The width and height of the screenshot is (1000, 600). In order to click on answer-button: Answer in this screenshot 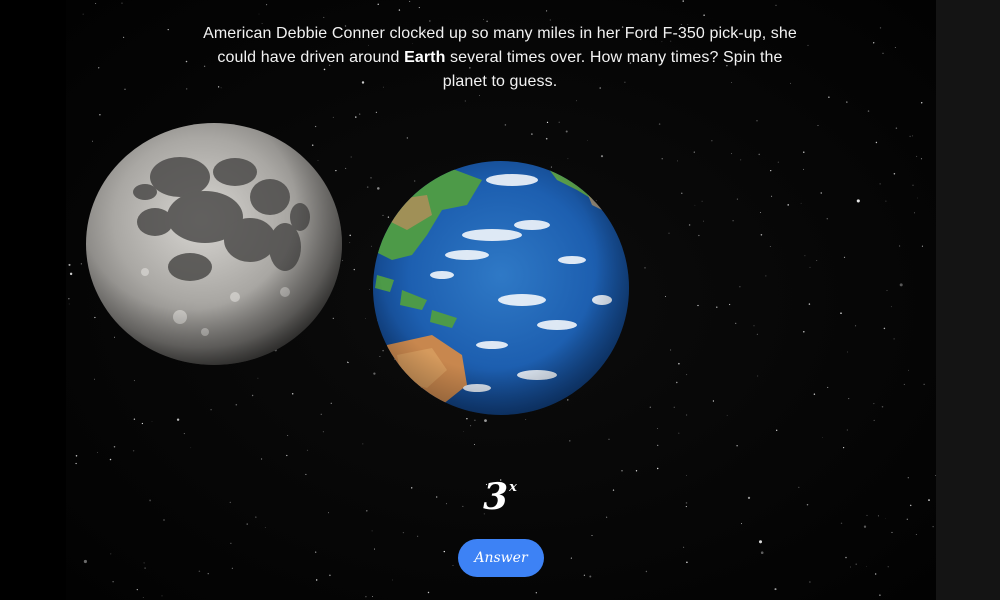, I will do `click(501, 558)`.